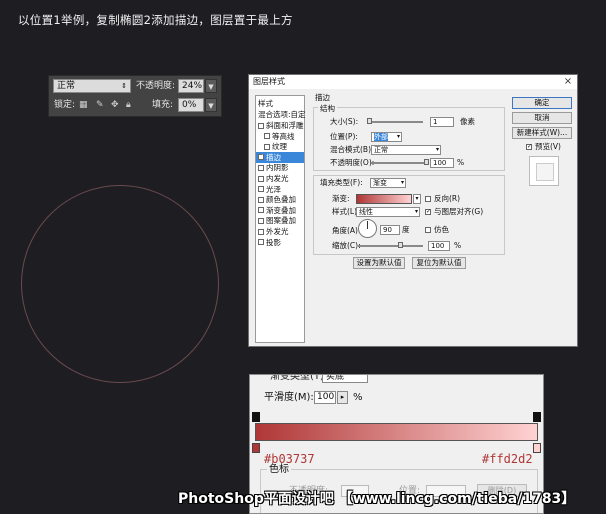 The width and height of the screenshot is (606, 514). I want to click on smoothness-input: 100, so click(325, 397).